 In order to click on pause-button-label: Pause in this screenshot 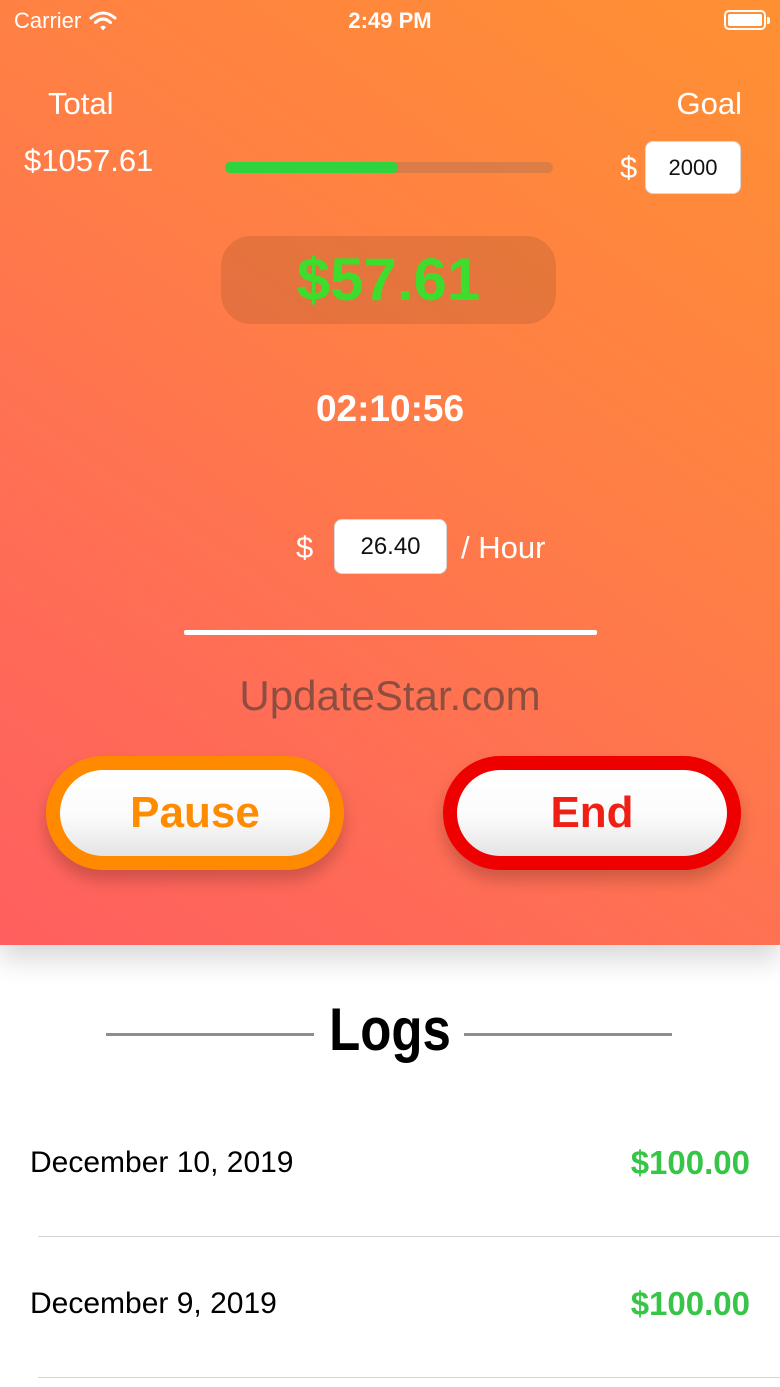, I will do `click(195, 812)`.